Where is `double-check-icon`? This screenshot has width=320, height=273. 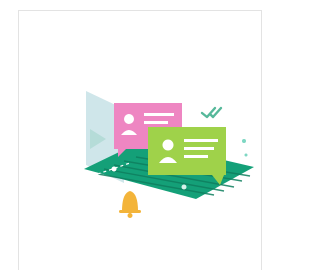
double-check-icon is located at coordinates (211, 112).